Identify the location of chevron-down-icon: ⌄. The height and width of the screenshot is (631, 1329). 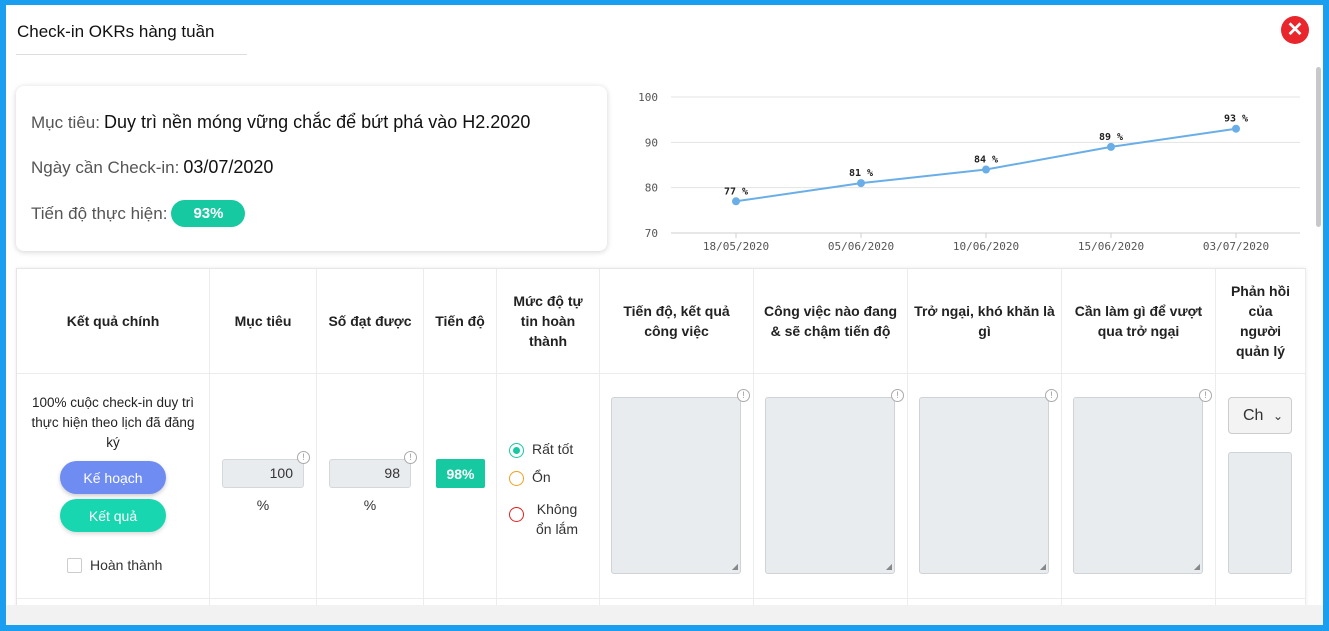
(1277, 415).